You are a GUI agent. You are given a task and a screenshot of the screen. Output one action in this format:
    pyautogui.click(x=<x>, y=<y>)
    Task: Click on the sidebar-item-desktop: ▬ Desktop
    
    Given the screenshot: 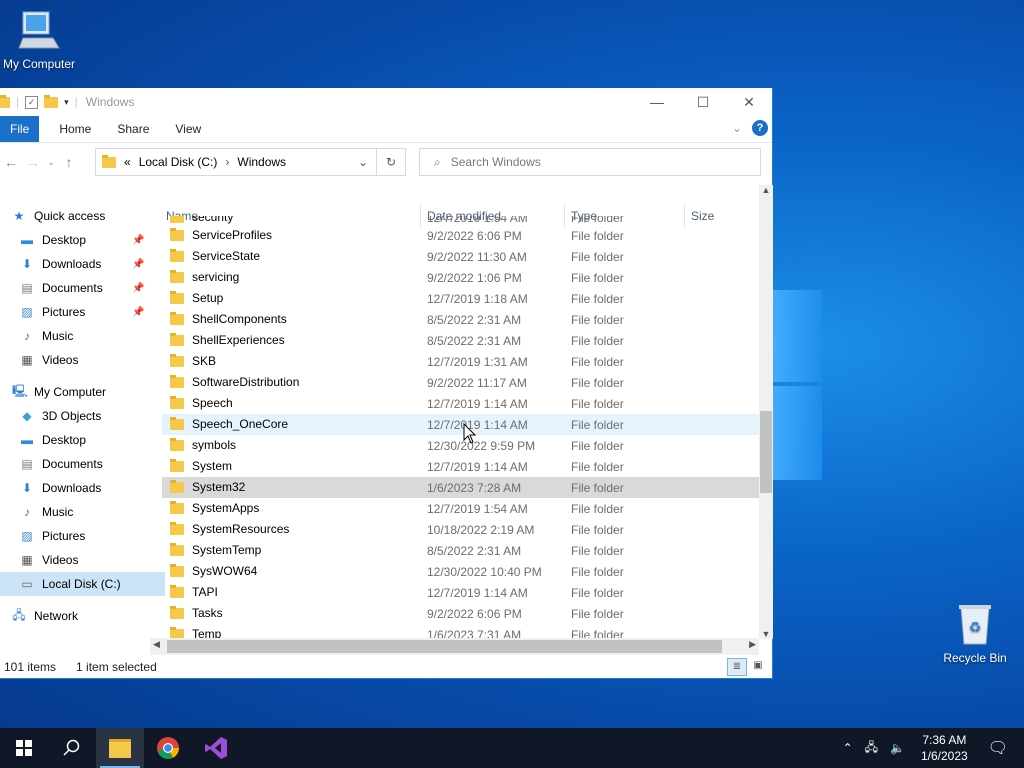 What is the action you would take?
    pyautogui.click(x=80, y=440)
    